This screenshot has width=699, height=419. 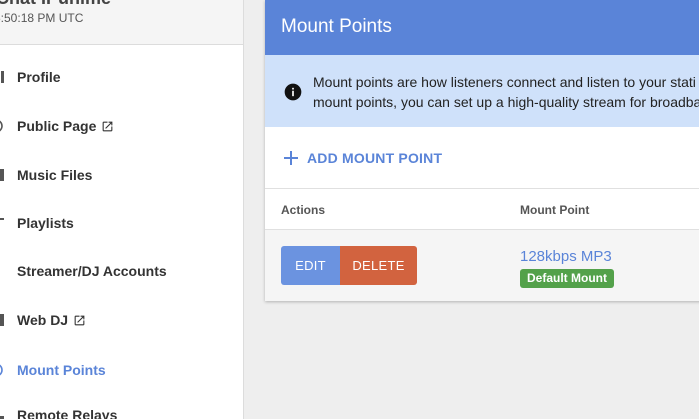 I want to click on relay-icon, so click(x=2, y=413).